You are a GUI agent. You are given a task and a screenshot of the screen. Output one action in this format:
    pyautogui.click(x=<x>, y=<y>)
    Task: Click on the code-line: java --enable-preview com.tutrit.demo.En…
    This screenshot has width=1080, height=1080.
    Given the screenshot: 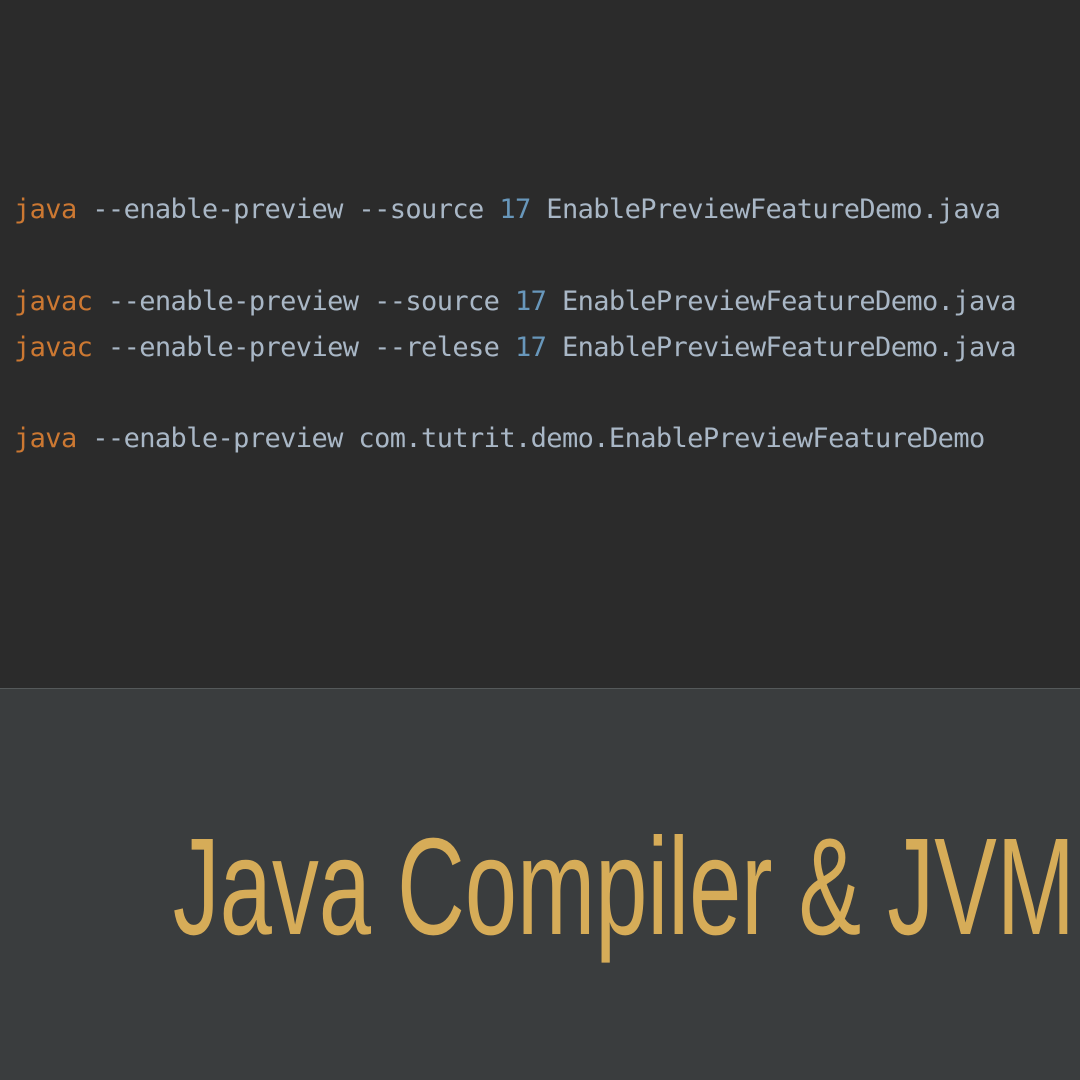 What is the action you would take?
    pyautogui.click(x=499, y=439)
    